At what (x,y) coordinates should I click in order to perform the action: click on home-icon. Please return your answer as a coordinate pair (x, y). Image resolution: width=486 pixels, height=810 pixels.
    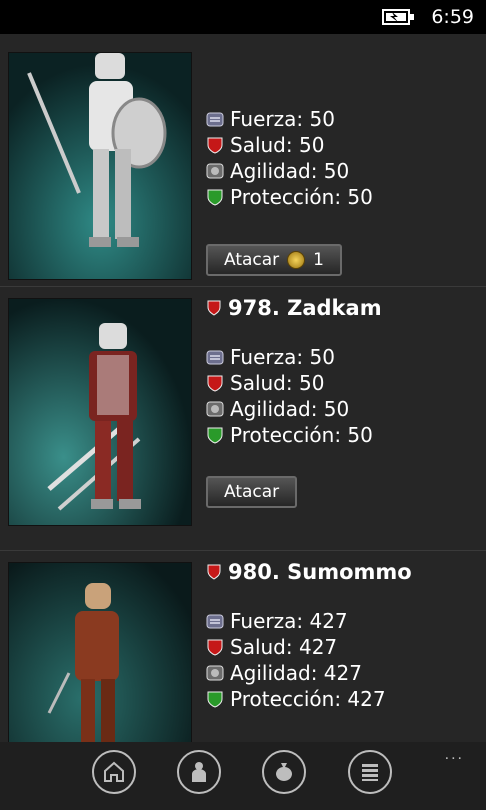
    Looking at the image, I should click on (114, 771).